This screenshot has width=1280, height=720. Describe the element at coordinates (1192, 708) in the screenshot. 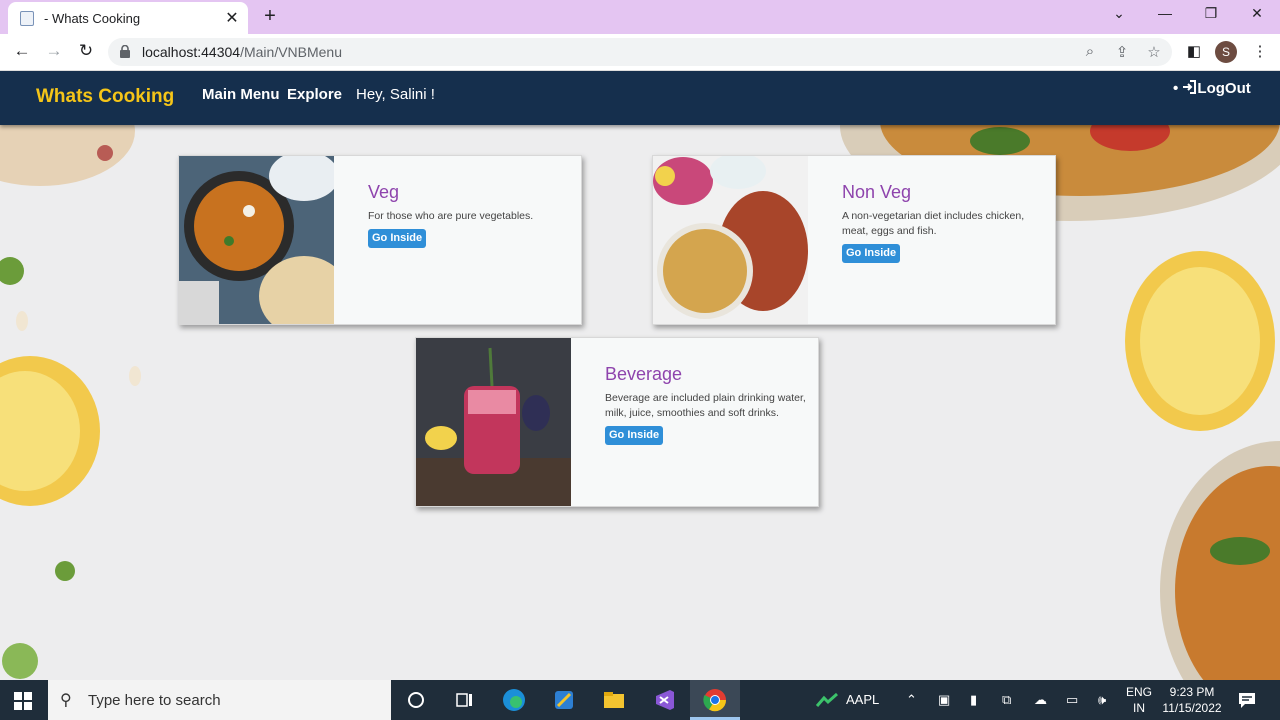

I see `clock-date: 11/15/2022` at that location.